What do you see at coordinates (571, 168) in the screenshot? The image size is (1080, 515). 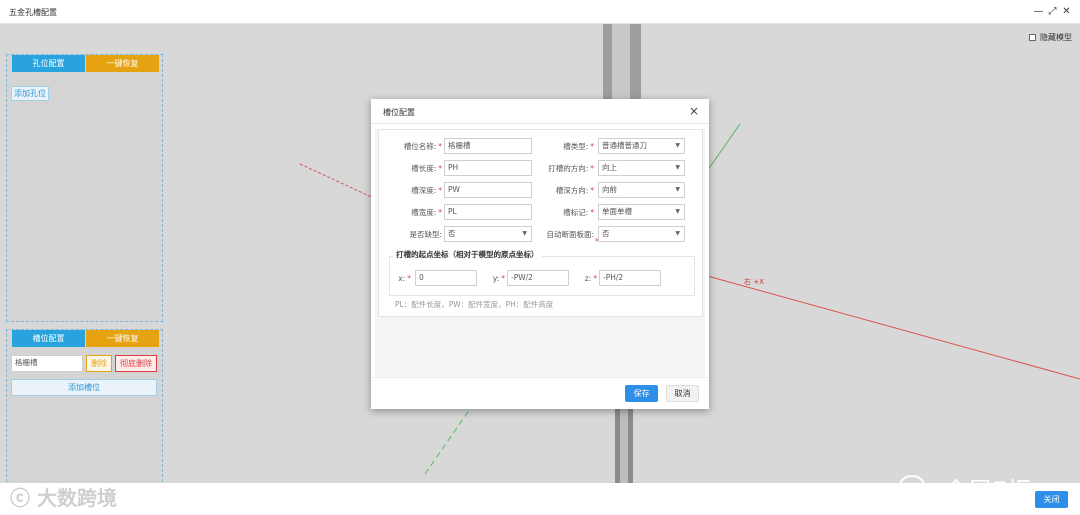 I see `direction-label: 打槽的方向: *` at bounding box center [571, 168].